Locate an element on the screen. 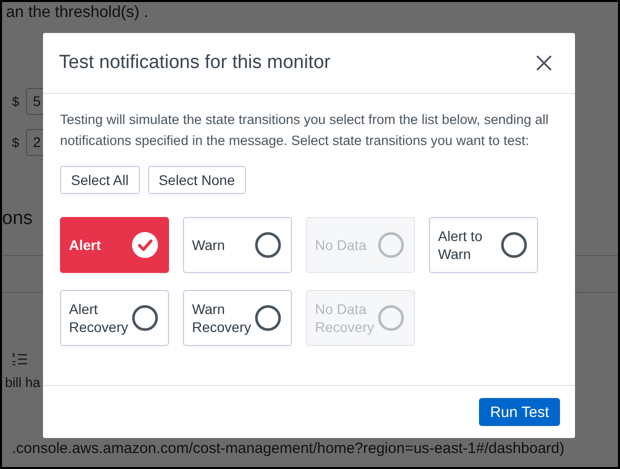 The height and width of the screenshot is (469, 620). state-option: Warn is located at coordinates (237, 245).